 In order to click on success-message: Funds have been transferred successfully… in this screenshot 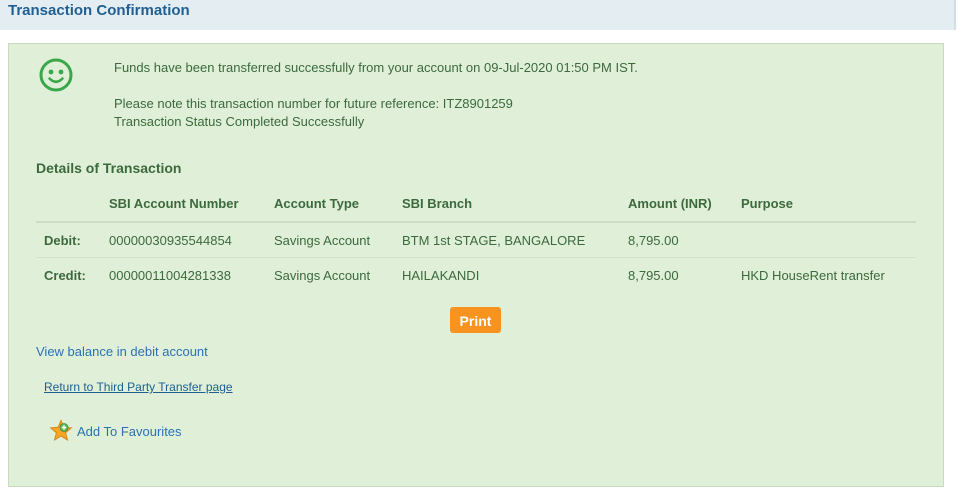, I will do `click(376, 67)`.